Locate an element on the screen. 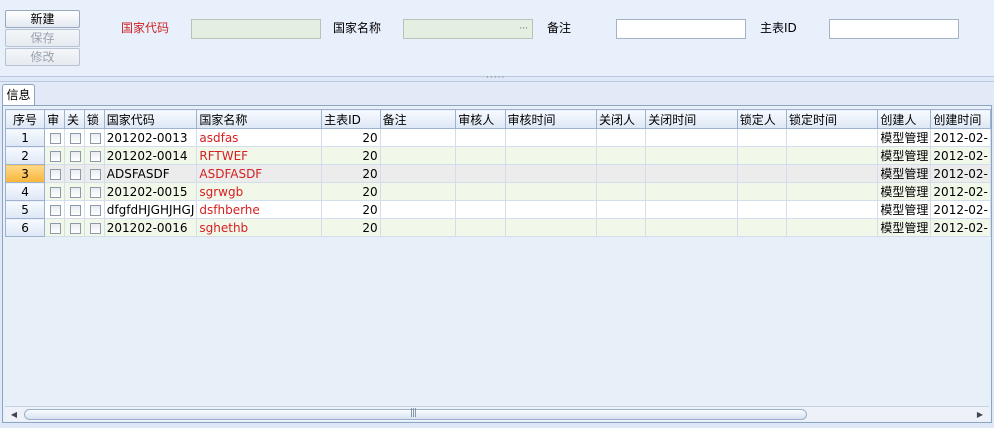 The width and height of the screenshot is (994, 428). row-number: 2 is located at coordinates (25, 155).